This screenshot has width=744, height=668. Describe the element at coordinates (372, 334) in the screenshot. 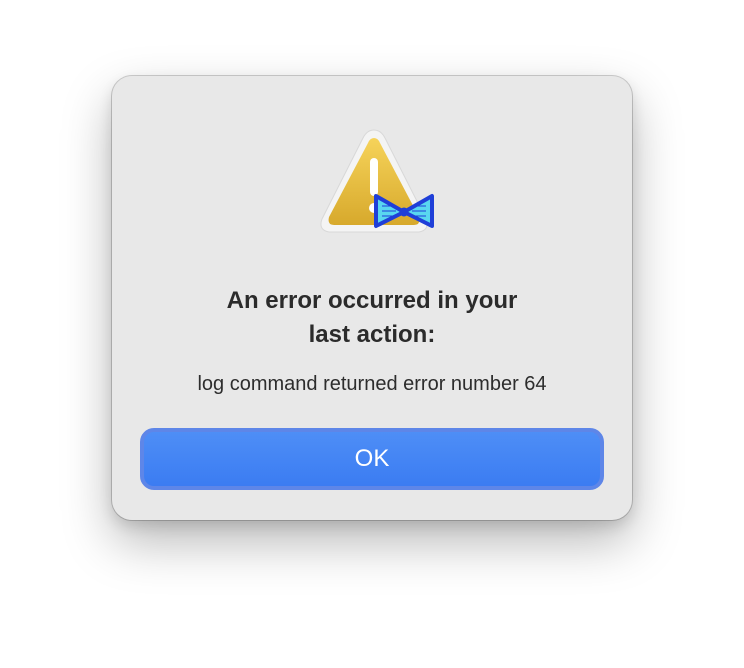

I see `dialog-title-line-2: last action:` at that location.